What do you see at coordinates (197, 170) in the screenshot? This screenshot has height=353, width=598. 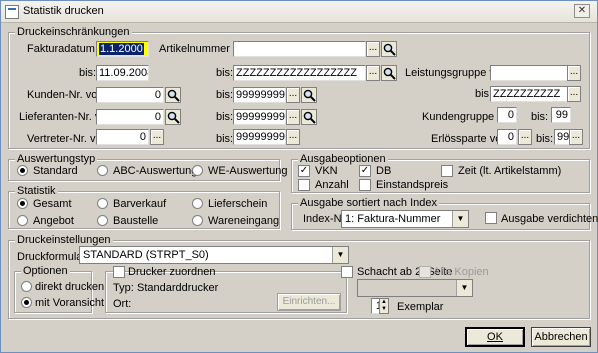 I see `radio-we-auswertung` at bounding box center [197, 170].